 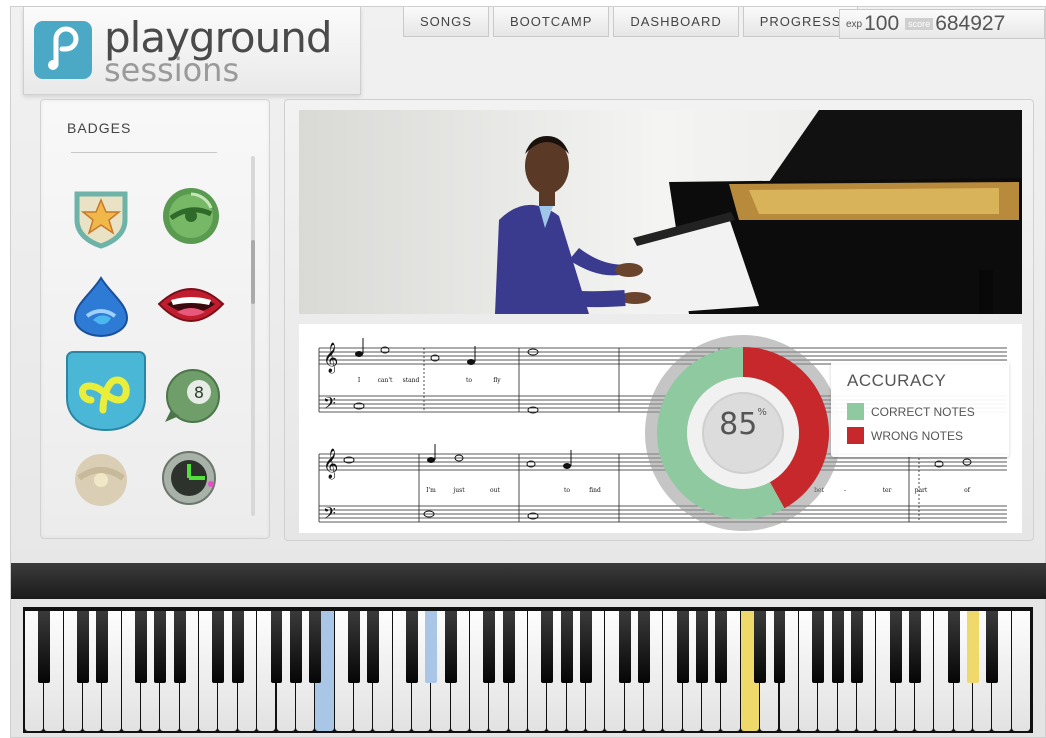 What do you see at coordinates (551, 22) in the screenshot?
I see `nav-bootcamp: BOOTCAMP` at bounding box center [551, 22].